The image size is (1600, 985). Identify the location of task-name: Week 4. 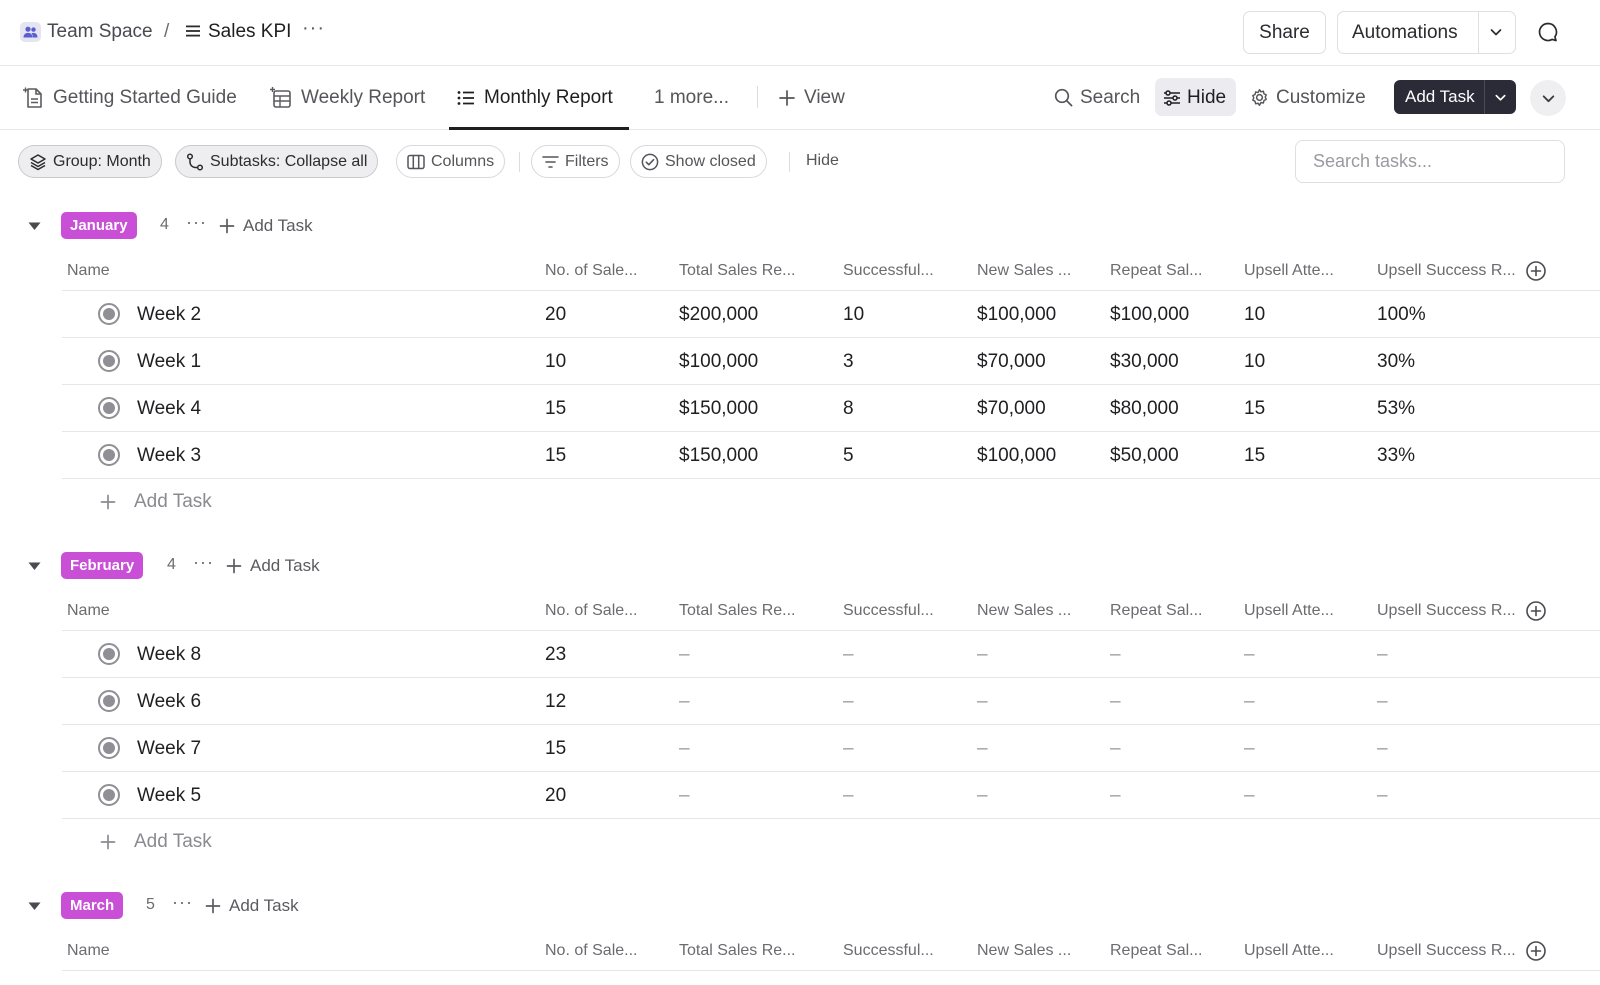
(169, 409).